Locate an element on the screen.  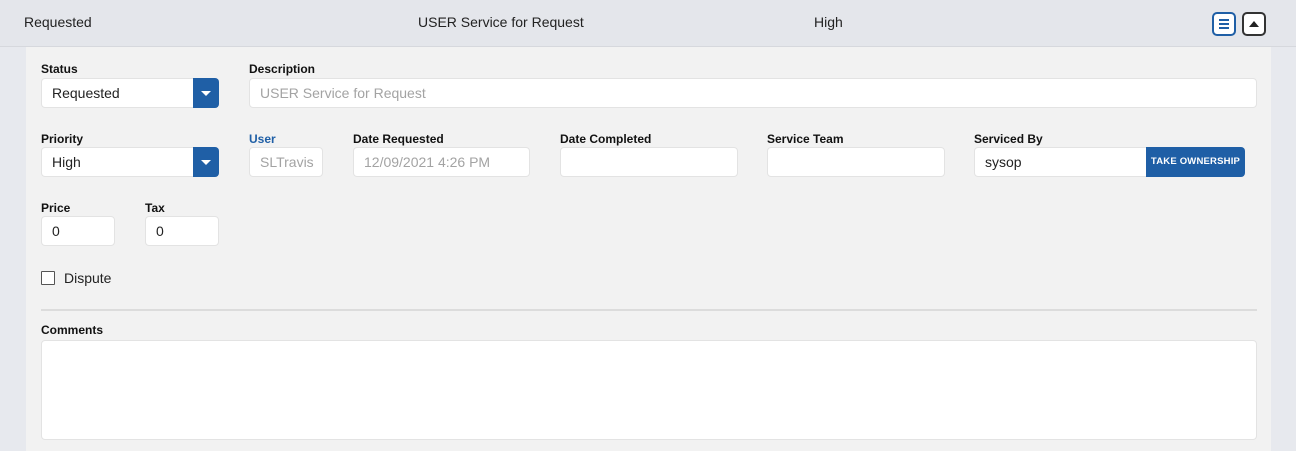
collapse-button is located at coordinates (1254, 24).